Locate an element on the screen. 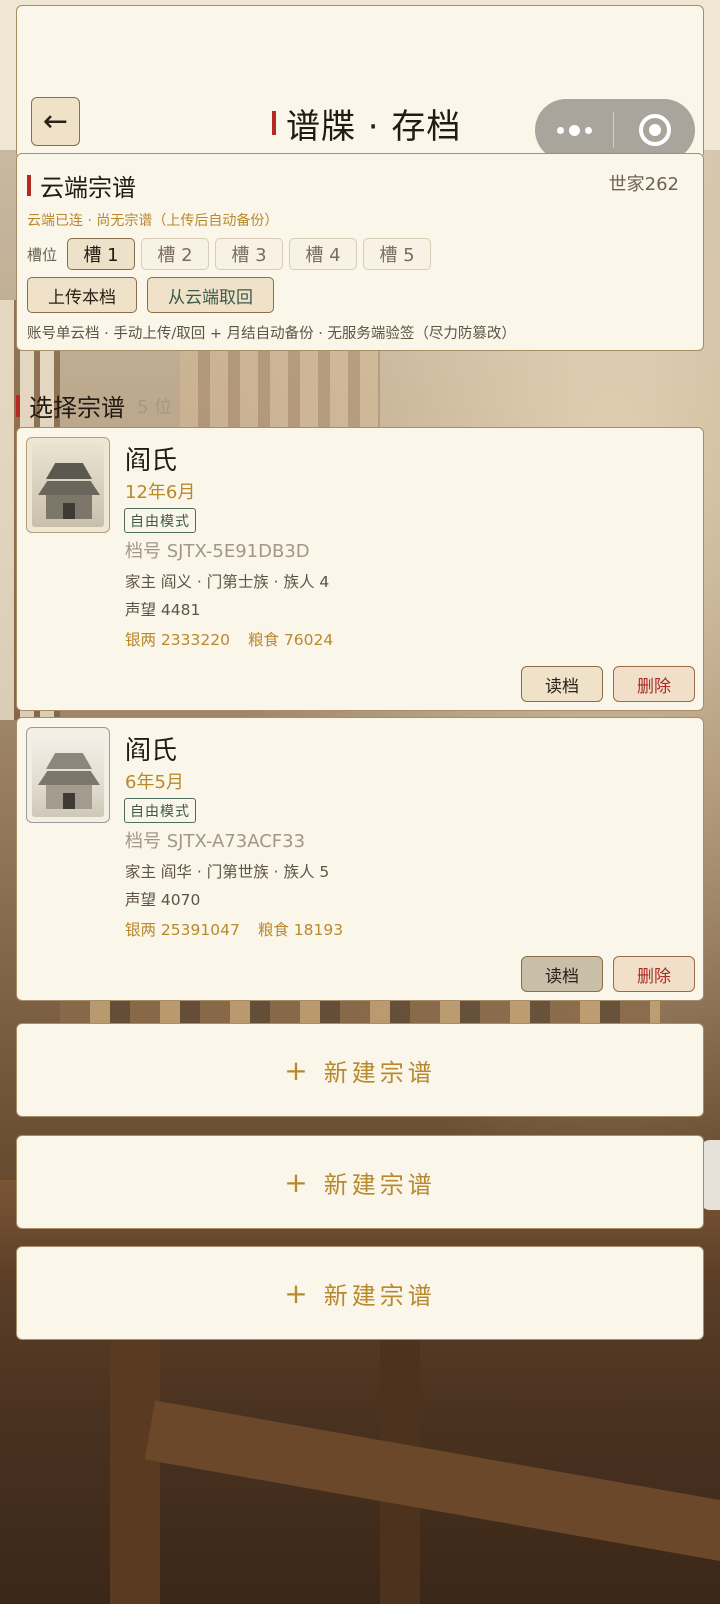 The height and width of the screenshot is (1604, 720). miniprogram-capsule is located at coordinates (615, 130).